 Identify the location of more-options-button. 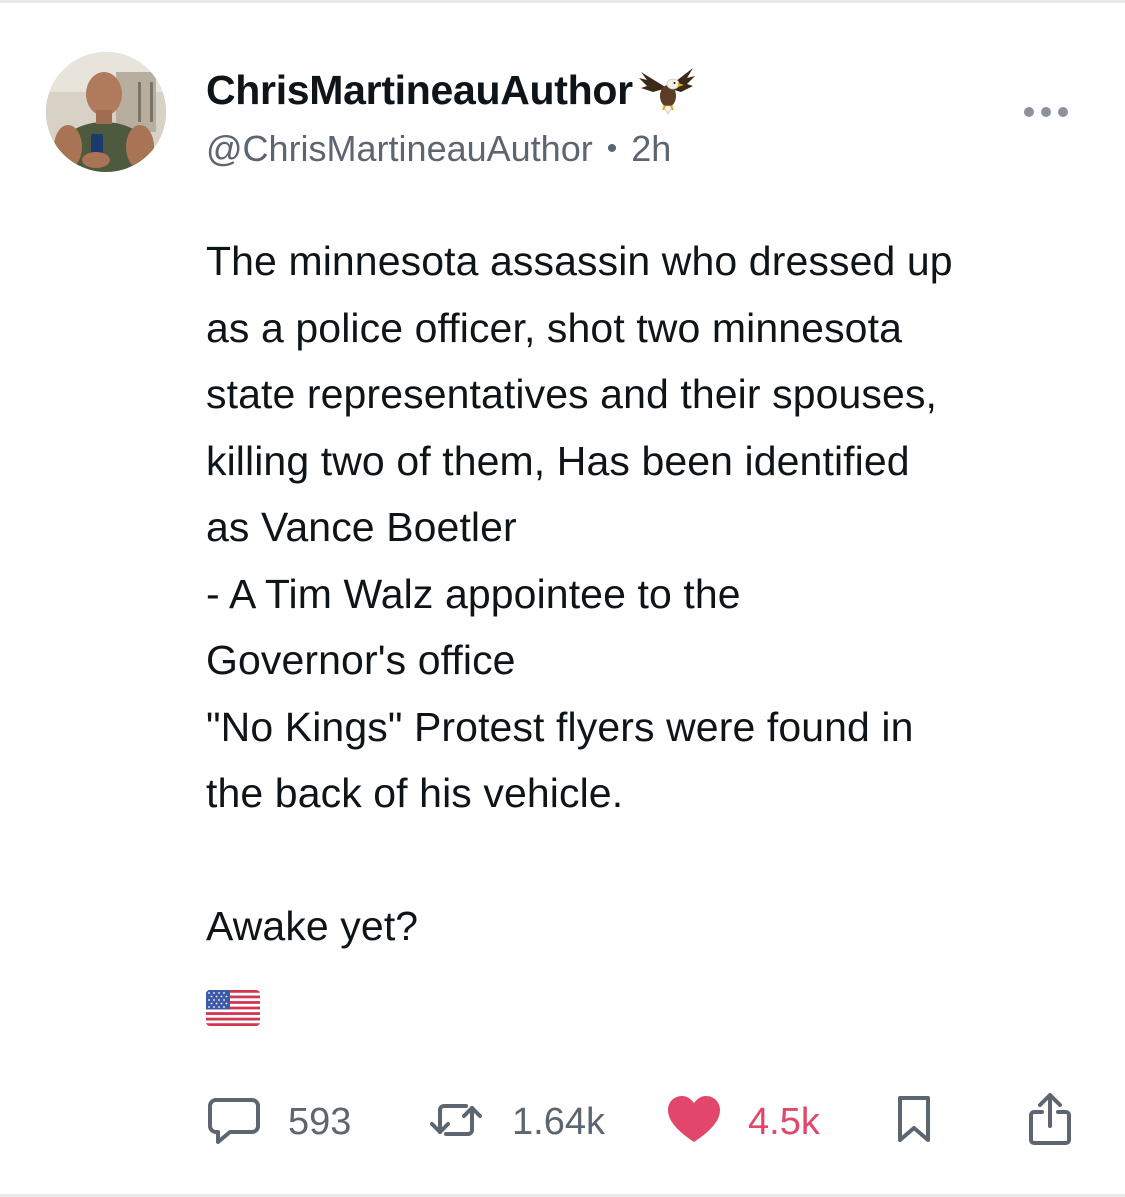
(1048, 112).